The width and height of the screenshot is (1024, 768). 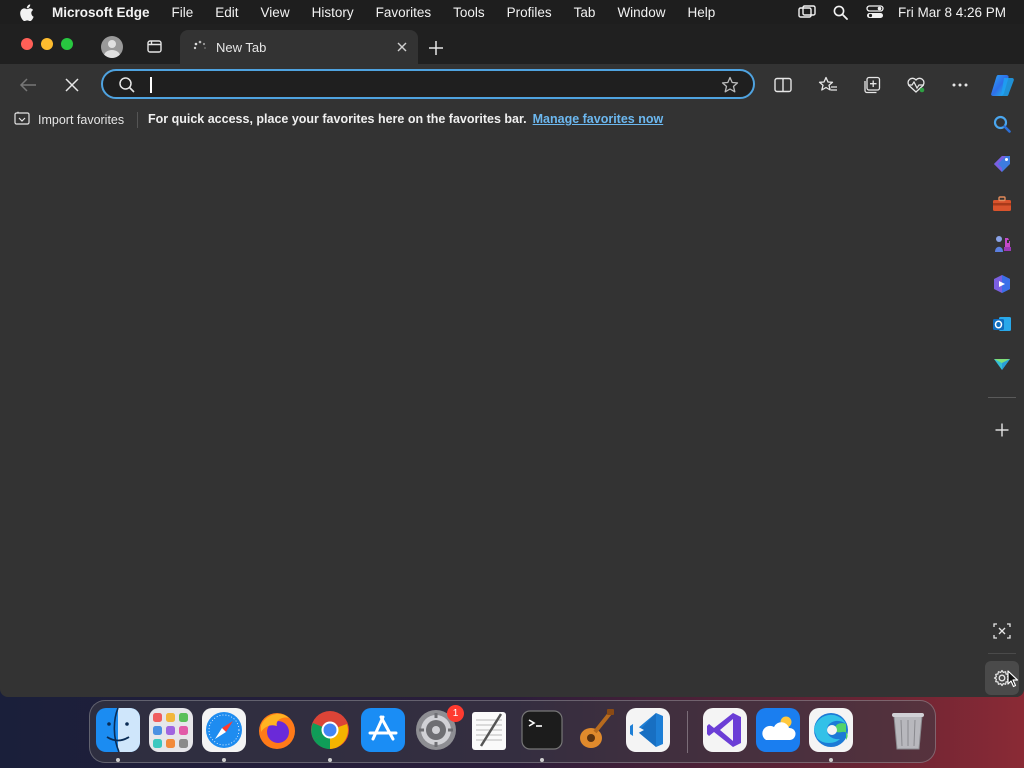 What do you see at coordinates (275, 12) in the screenshot?
I see `menu-view: View` at bounding box center [275, 12].